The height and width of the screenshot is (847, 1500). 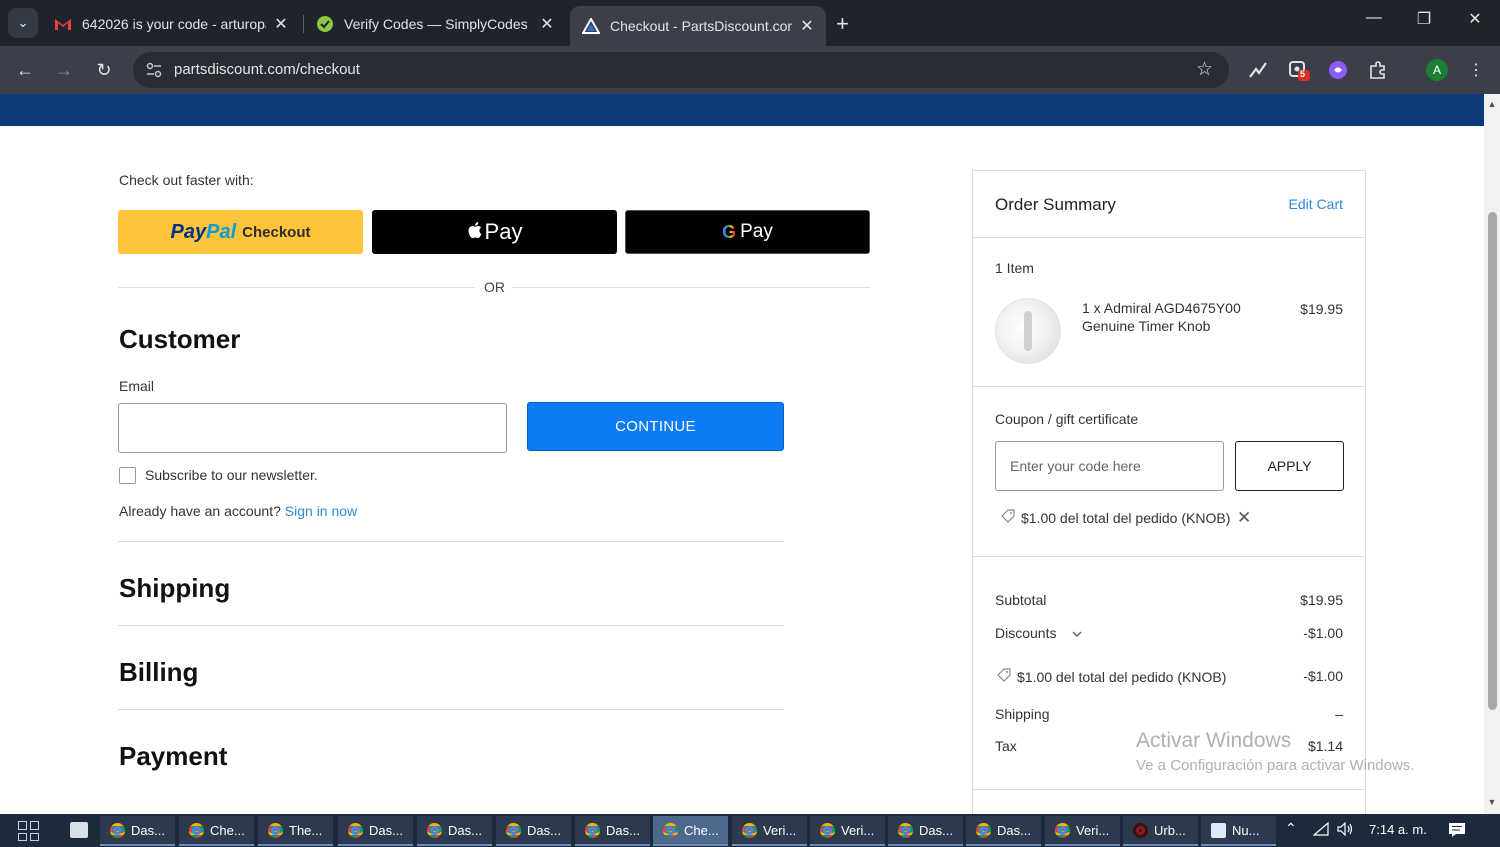 What do you see at coordinates (312, 428) in the screenshot?
I see `email-field` at bounding box center [312, 428].